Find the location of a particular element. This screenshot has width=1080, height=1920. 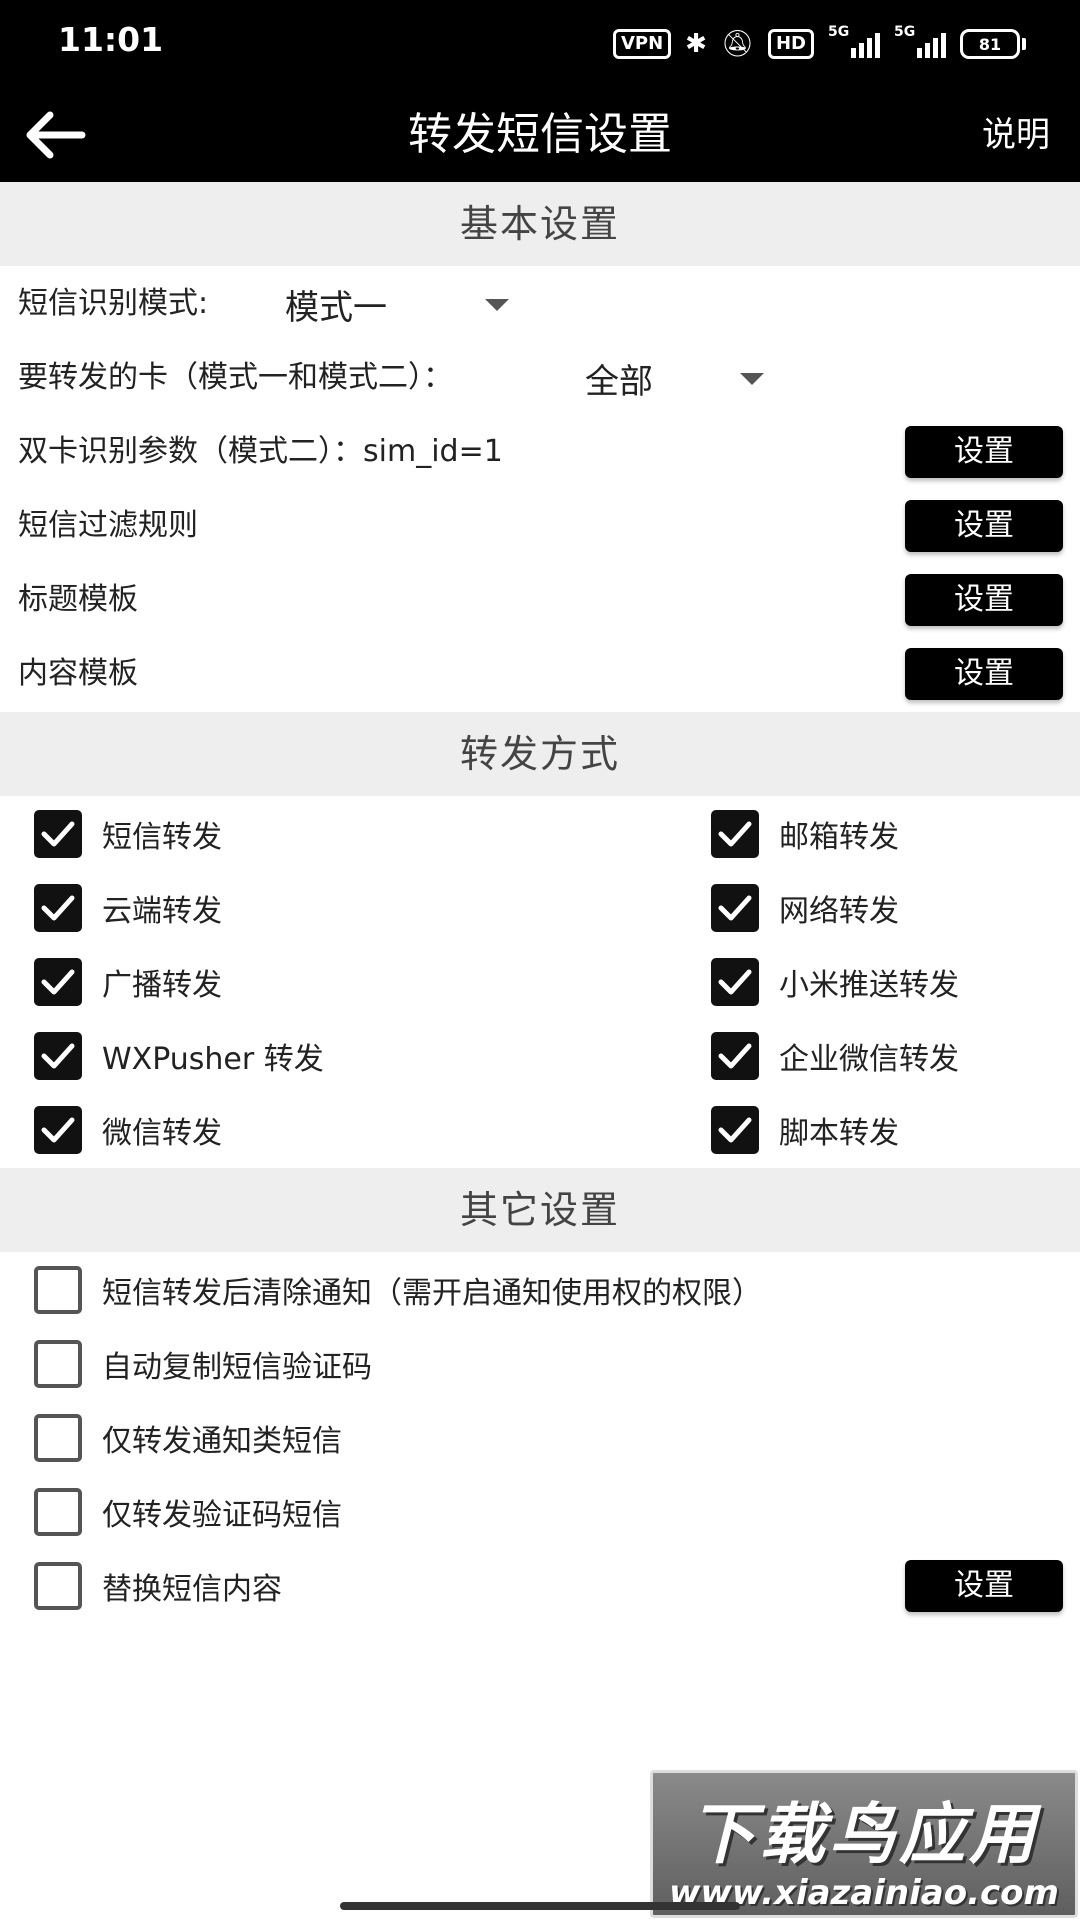

auto-copy-code-checkbox: 自动复制短信验证码 is located at coordinates (203, 1364).